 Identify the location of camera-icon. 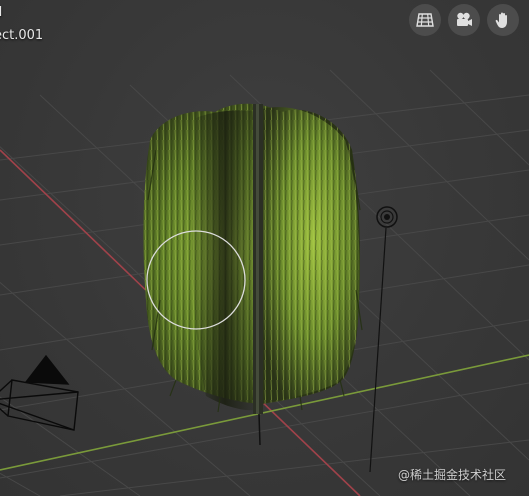
(464, 19).